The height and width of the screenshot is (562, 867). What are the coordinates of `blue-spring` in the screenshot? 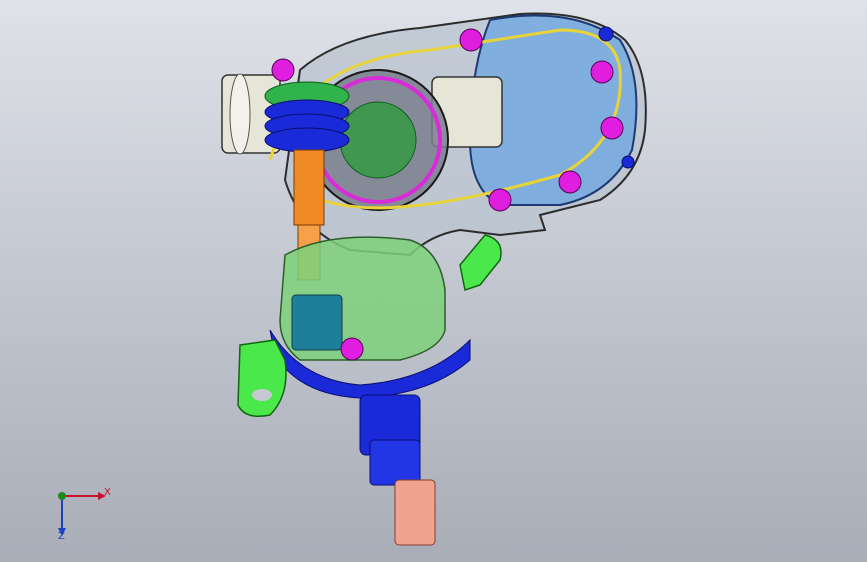 It's located at (307, 126).